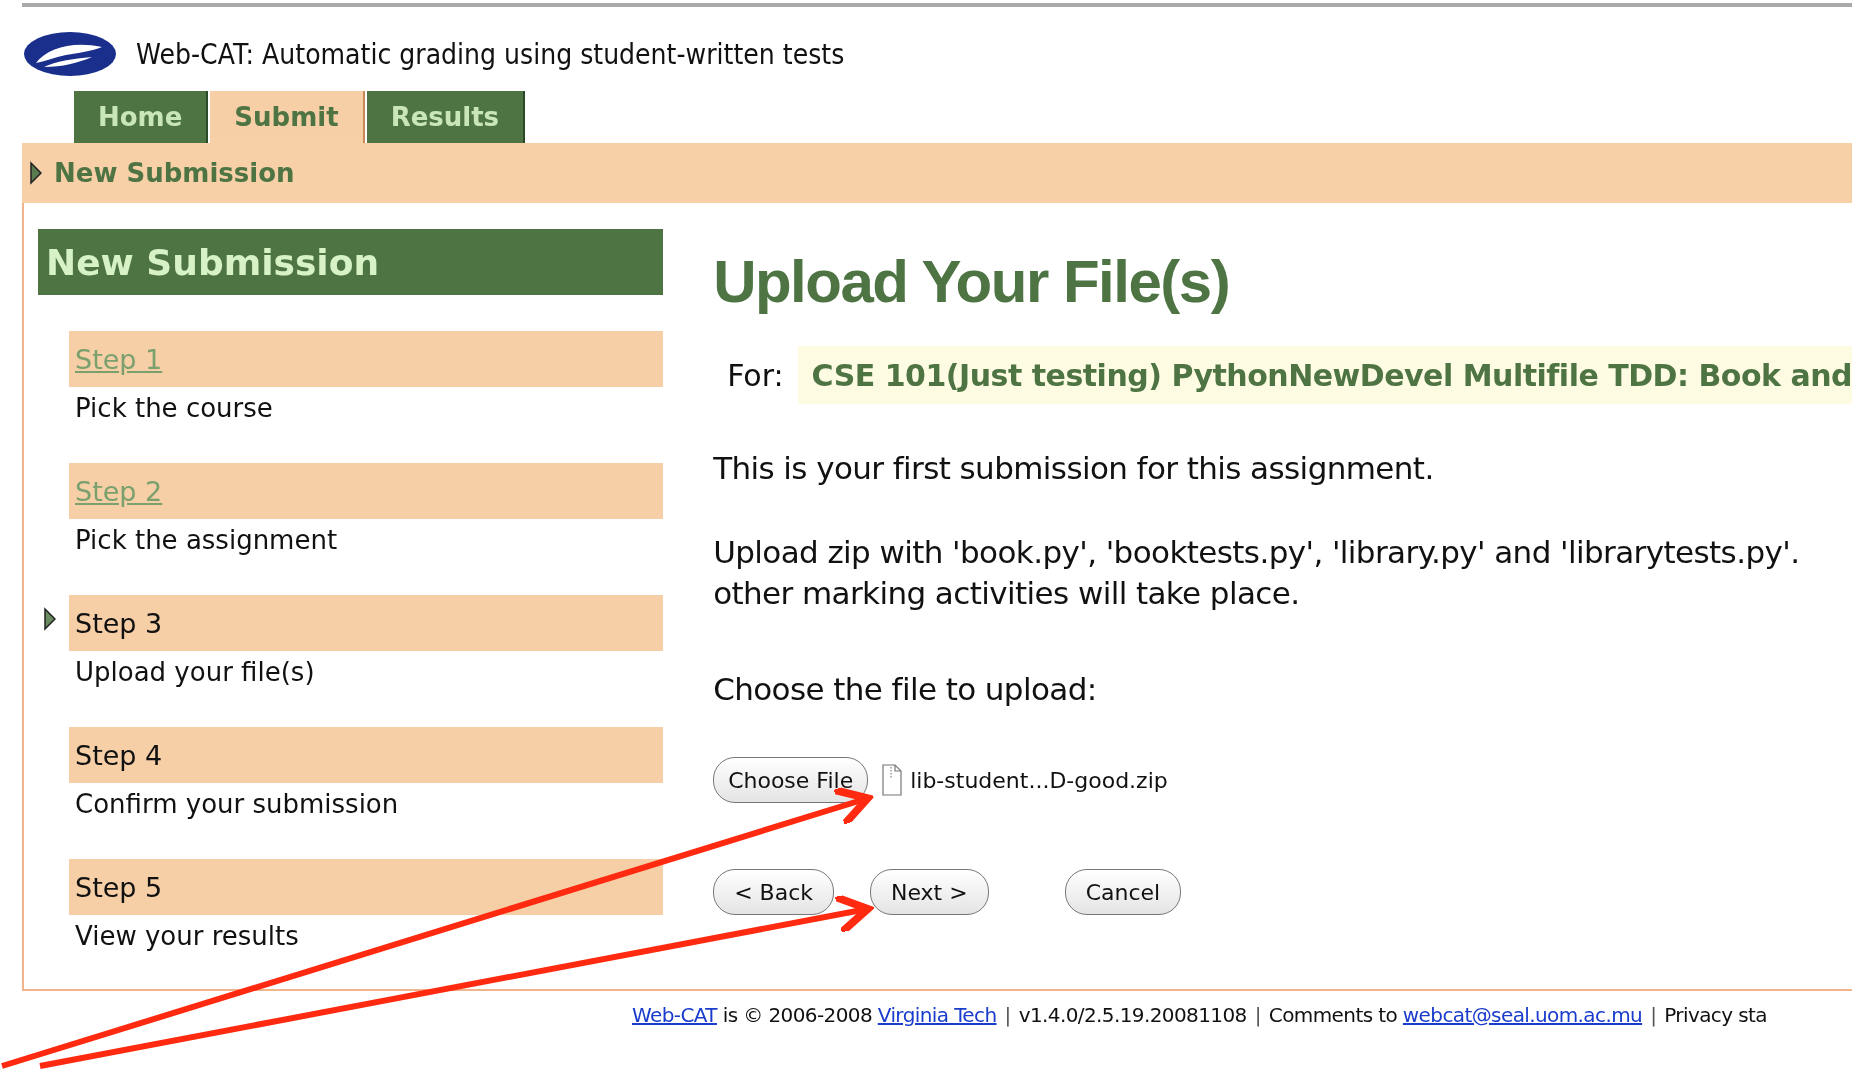  I want to click on message-text: This is your first submission for this assignment., so click(1074, 468).